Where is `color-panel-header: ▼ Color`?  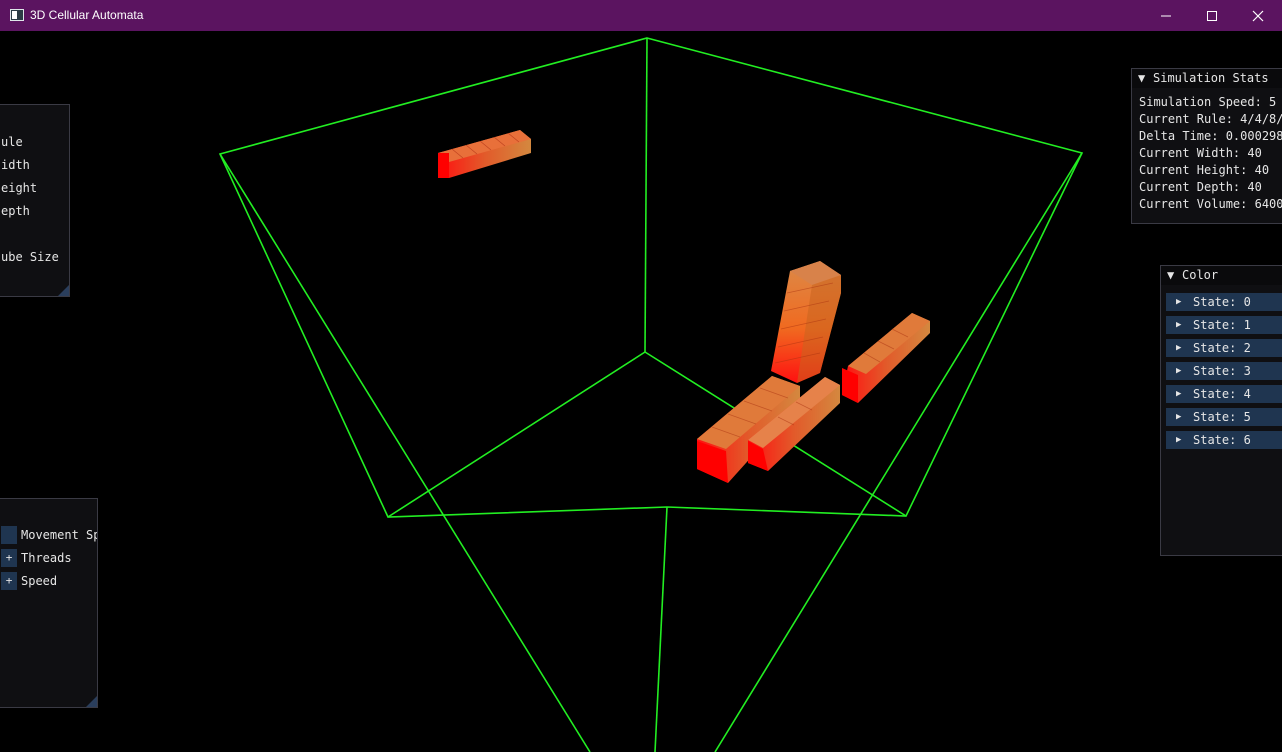 color-panel-header: ▼ Color is located at coordinates (1221, 275).